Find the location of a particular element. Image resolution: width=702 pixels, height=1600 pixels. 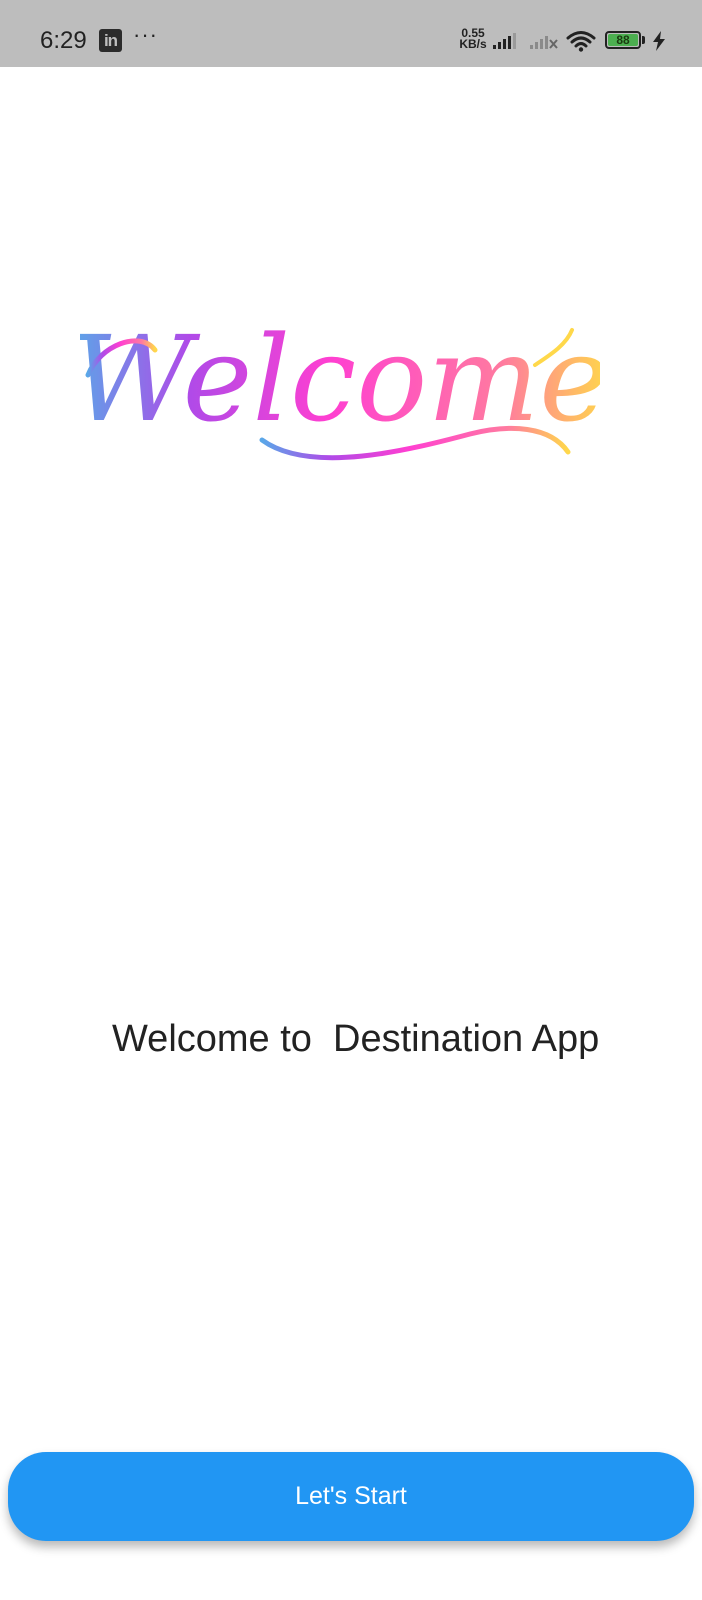

network-speed: 0.55 KB/s is located at coordinates (473, 39).